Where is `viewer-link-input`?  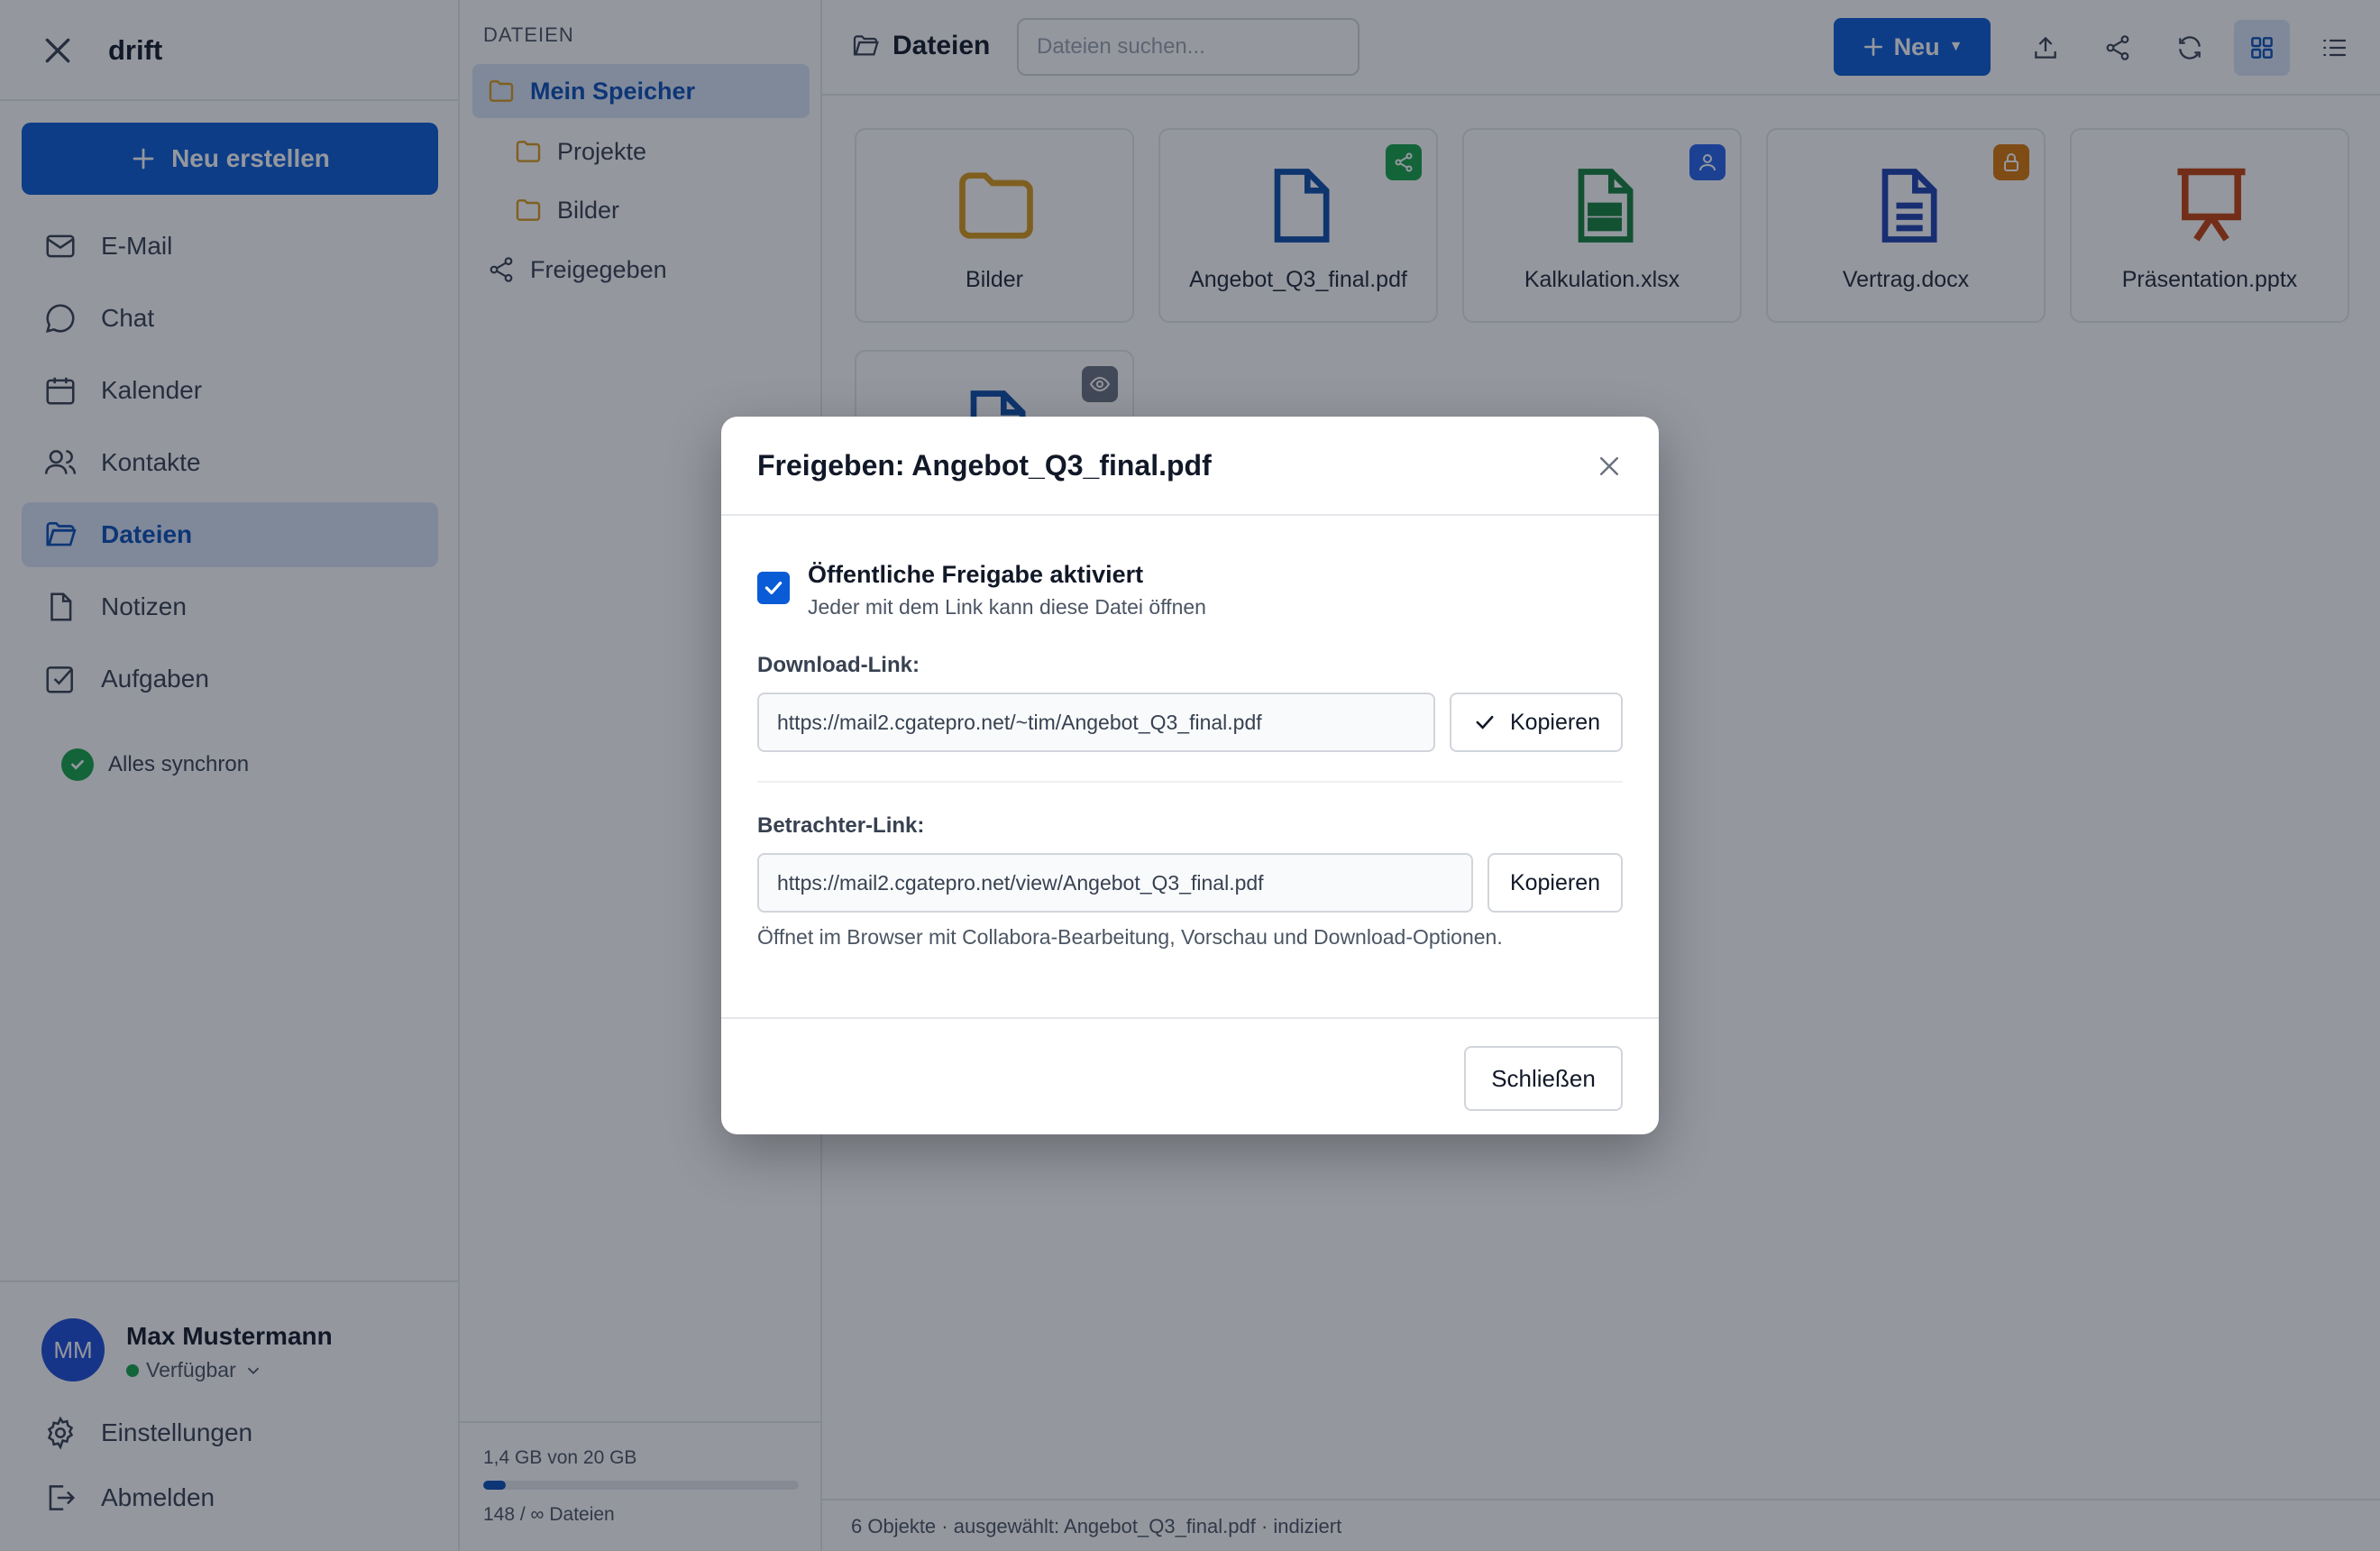
viewer-link-input is located at coordinates (1115, 883).